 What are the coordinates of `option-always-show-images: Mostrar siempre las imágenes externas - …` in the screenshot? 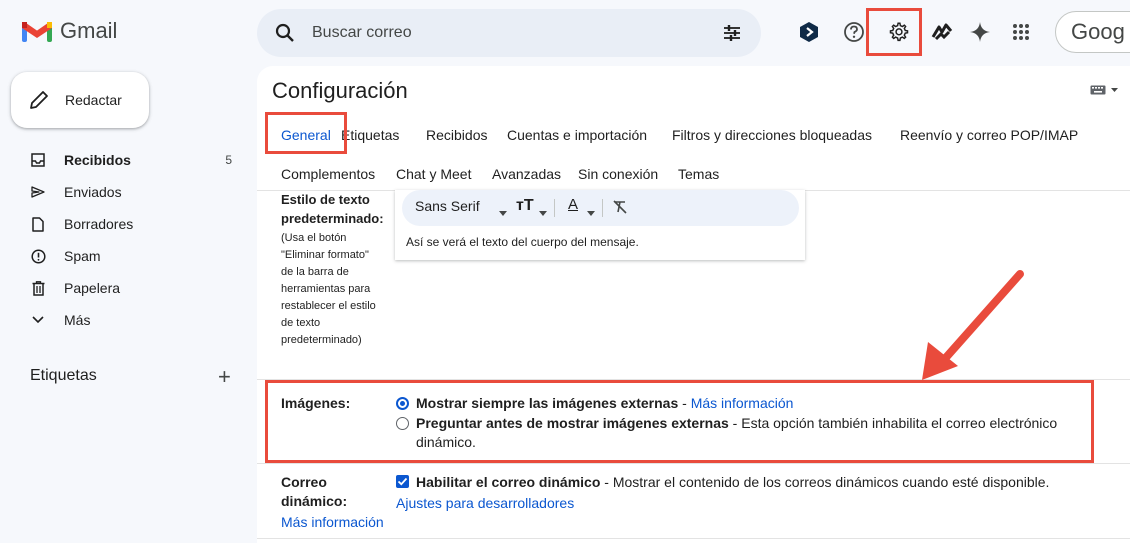 It's located at (604, 403).